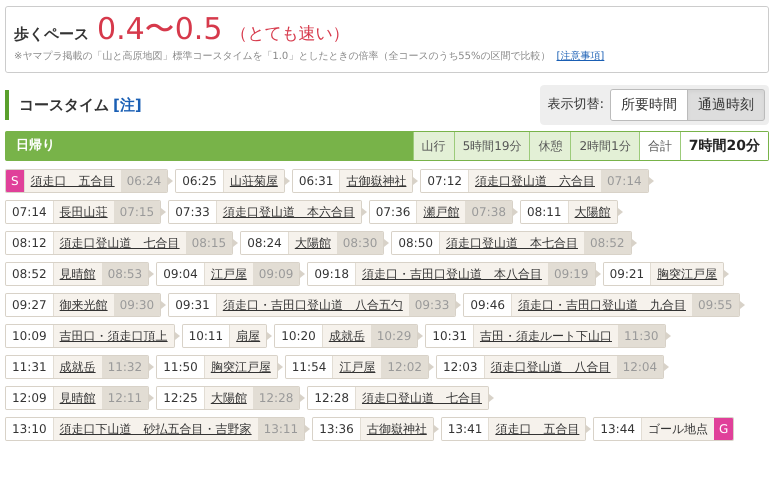  What do you see at coordinates (83, 305) in the screenshot?
I see `place-link: 御来光館` at bounding box center [83, 305].